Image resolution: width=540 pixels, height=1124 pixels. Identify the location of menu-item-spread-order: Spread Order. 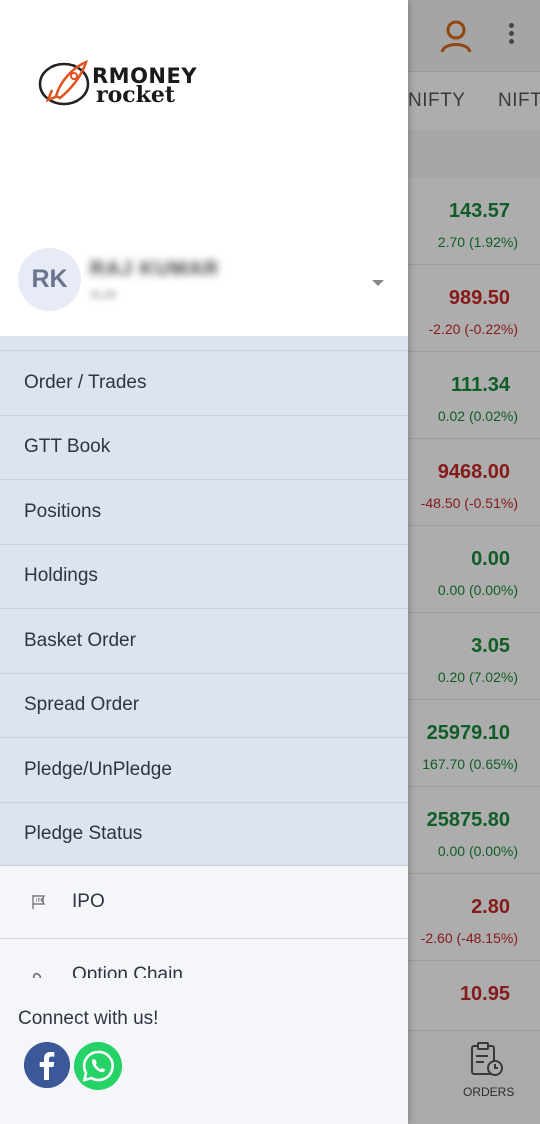
(204, 704).